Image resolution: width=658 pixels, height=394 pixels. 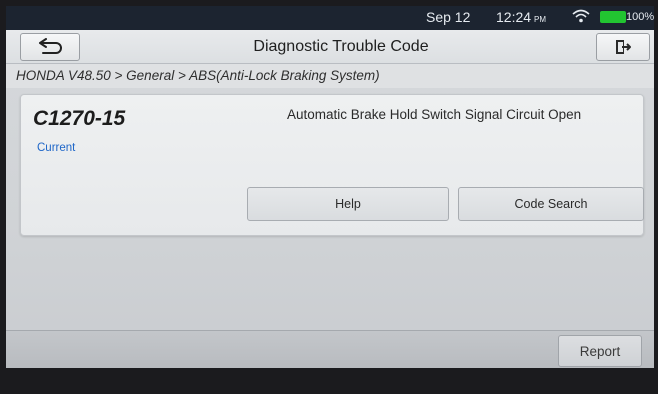 I want to click on back-button, so click(x=50, y=47).